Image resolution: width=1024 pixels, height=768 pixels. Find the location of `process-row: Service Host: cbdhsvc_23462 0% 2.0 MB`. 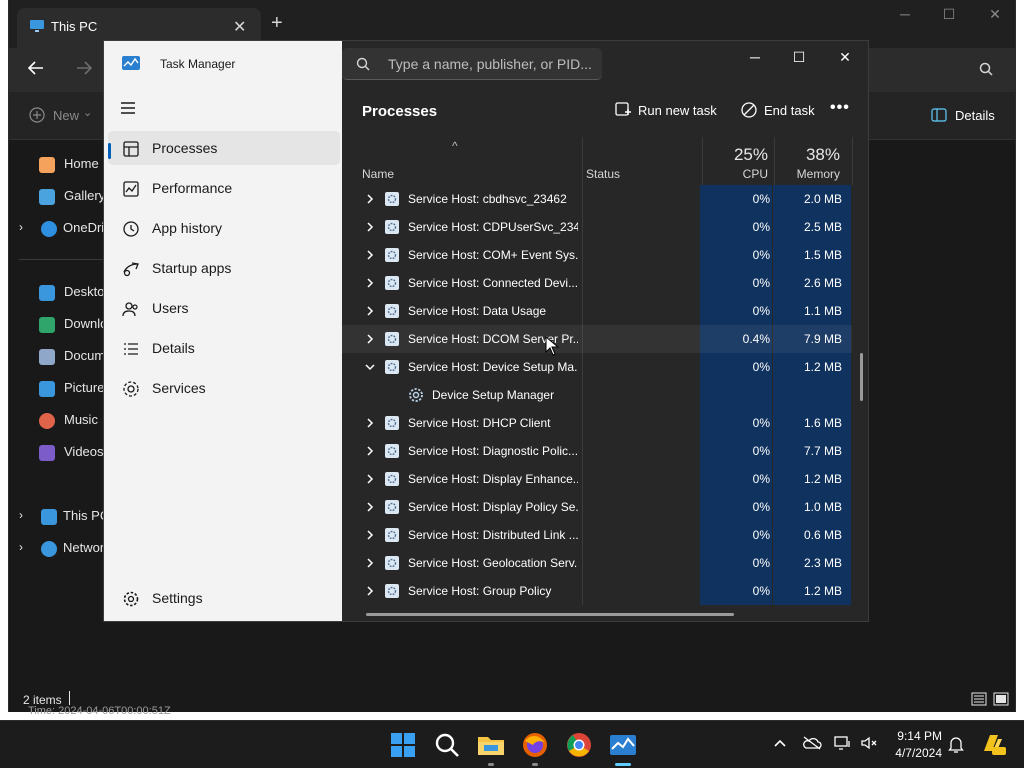

process-row: Service Host: cbdhsvc_23462 0% 2.0 MB is located at coordinates (597, 199).